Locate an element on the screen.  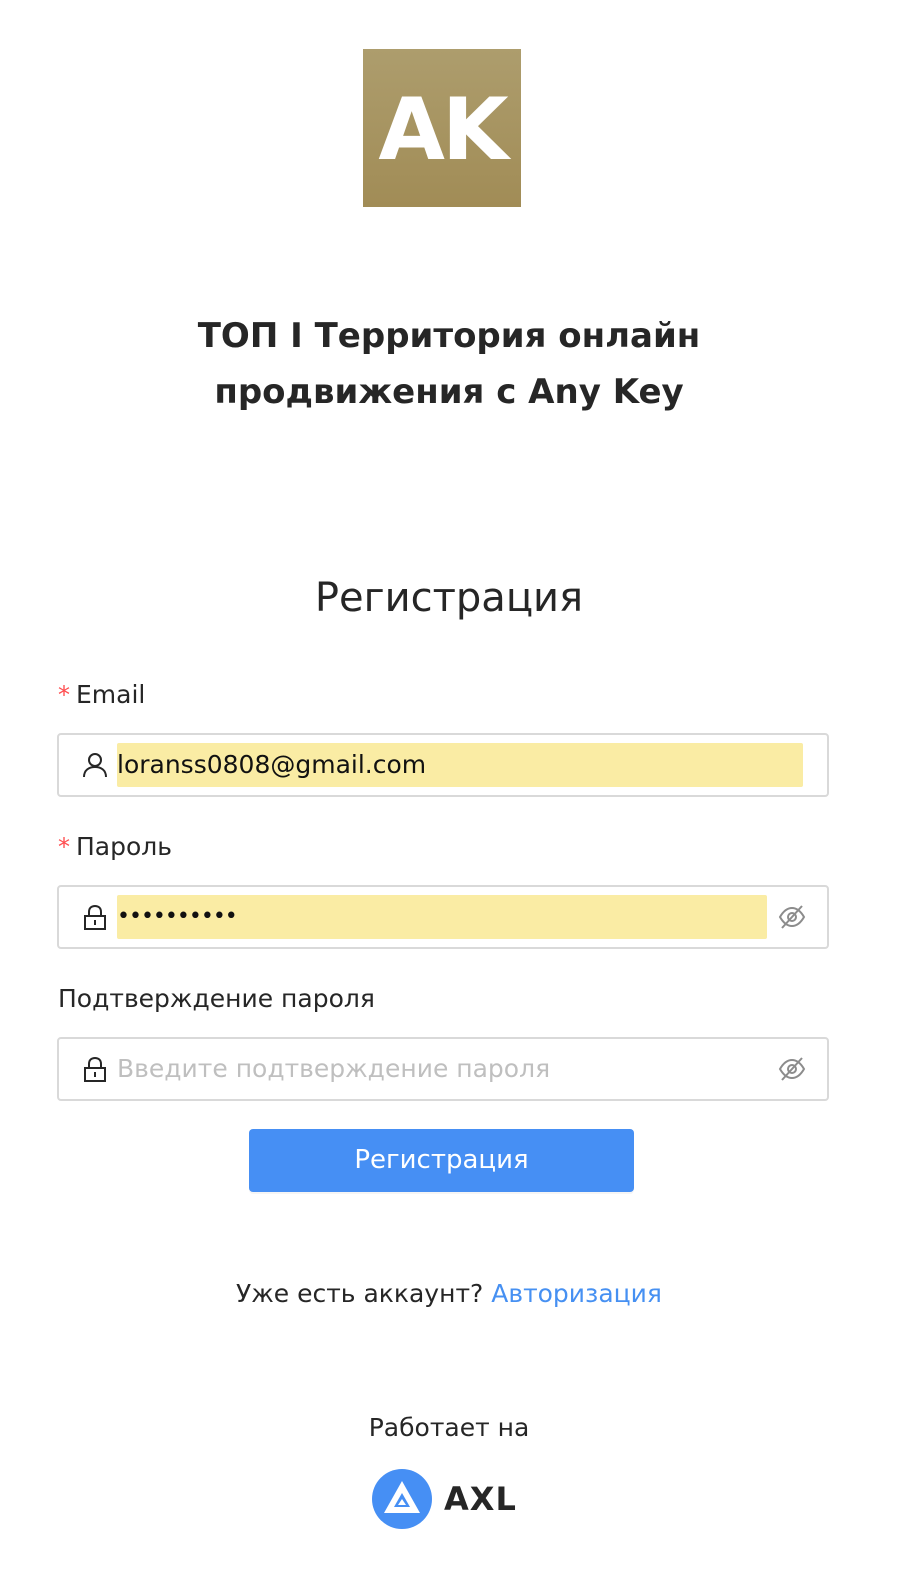
password-field: •••••••••• is located at coordinates (443, 917).